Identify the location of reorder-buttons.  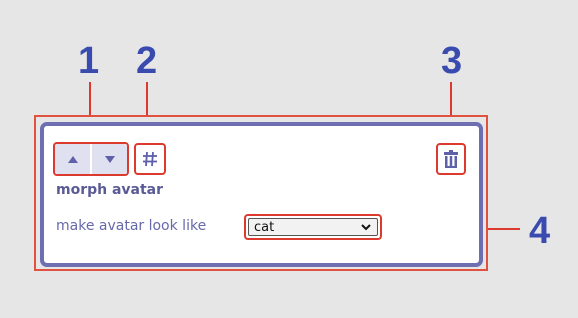
(91, 159).